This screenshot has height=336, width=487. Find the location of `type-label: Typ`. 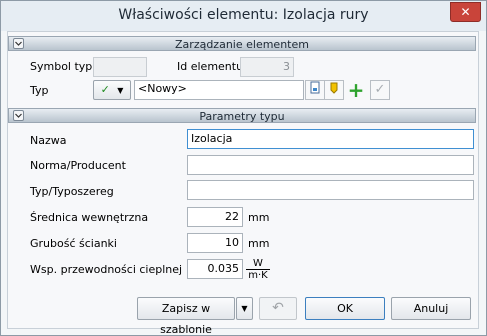

type-label: Typ is located at coordinates (39, 90).